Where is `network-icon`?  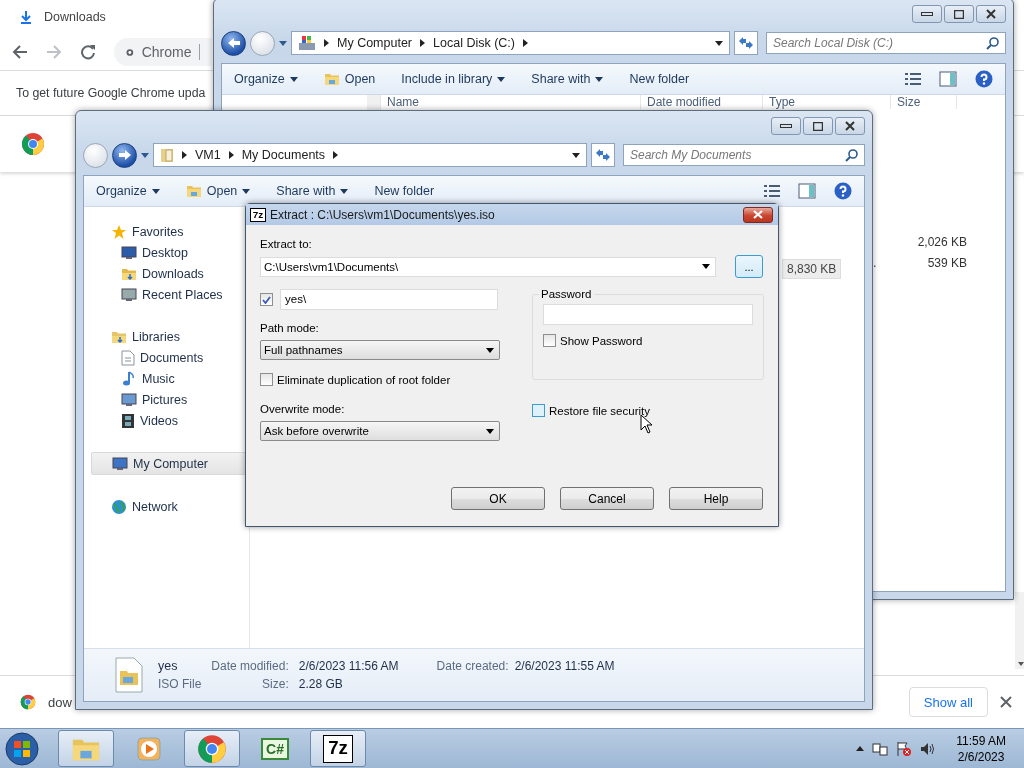 network-icon is located at coordinates (880, 748).